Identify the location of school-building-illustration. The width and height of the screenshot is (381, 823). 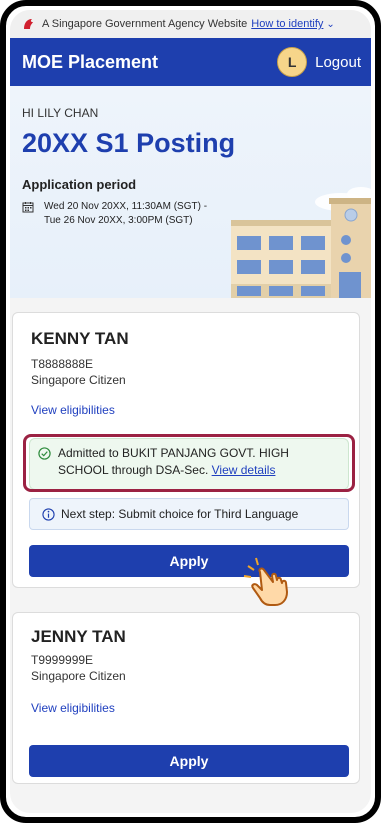
(301, 242).